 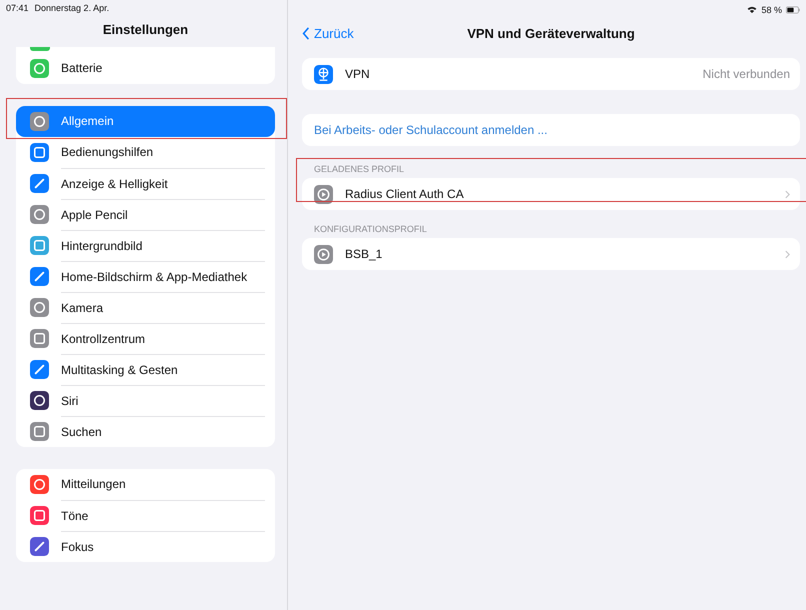 What do you see at coordinates (72, 8) in the screenshot?
I see `status-date: Donnerstag 2. Apr.` at bounding box center [72, 8].